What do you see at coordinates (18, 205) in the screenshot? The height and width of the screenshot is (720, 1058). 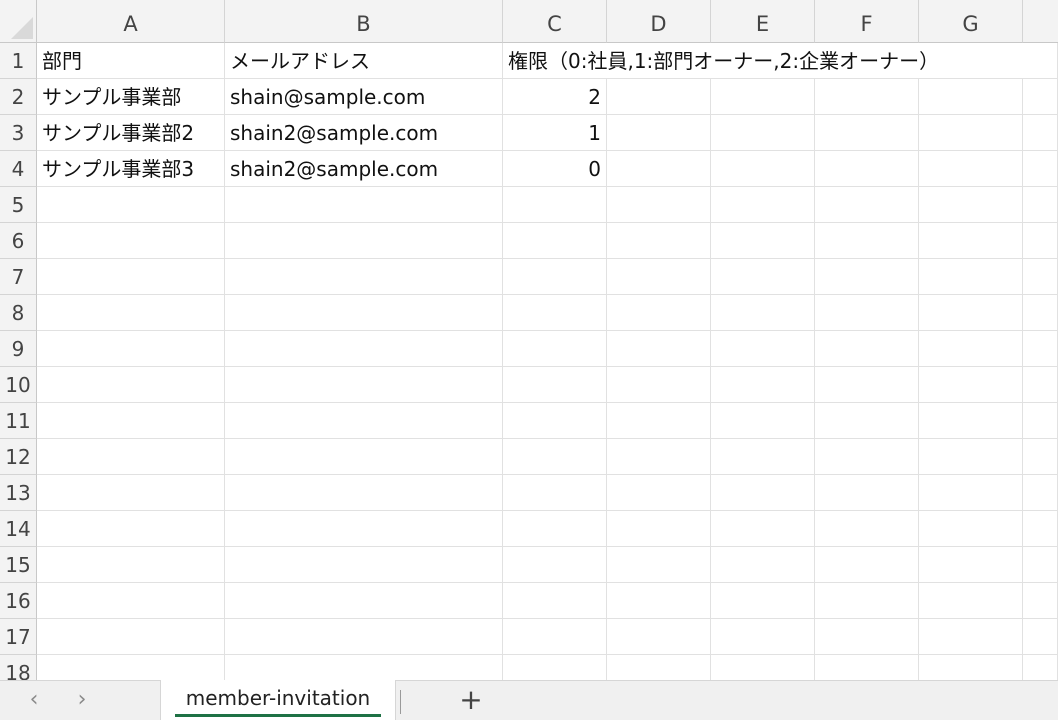 I see `row-header-5: 5` at bounding box center [18, 205].